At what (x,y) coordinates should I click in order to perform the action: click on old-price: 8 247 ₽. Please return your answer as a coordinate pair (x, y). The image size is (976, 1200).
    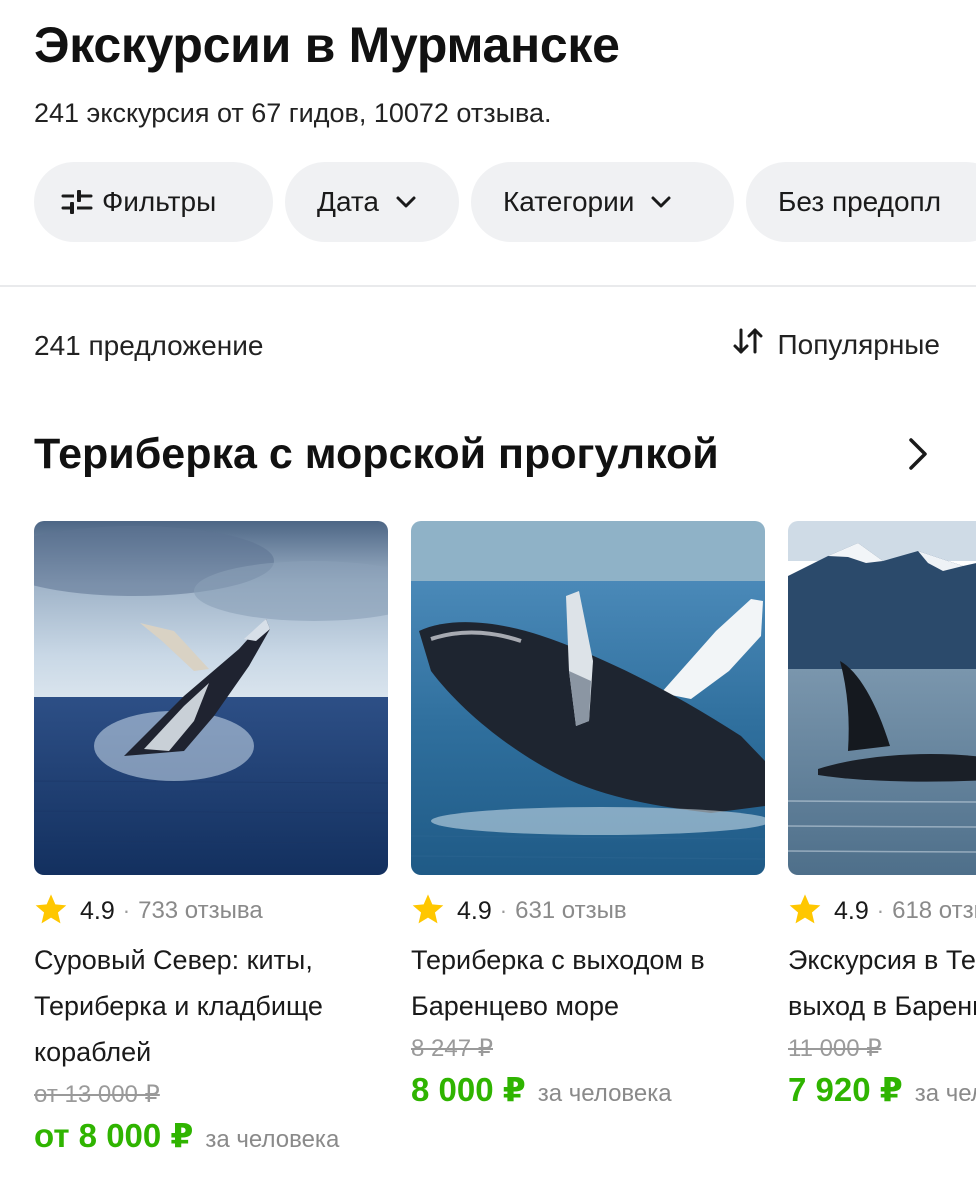
    Looking at the image, I should click on (452, 1048).